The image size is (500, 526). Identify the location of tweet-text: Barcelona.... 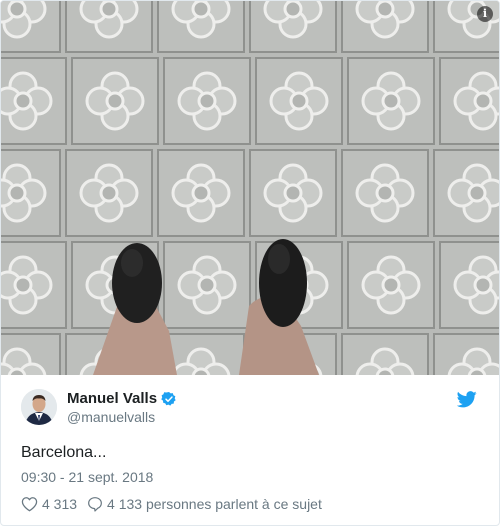
(64, 452).